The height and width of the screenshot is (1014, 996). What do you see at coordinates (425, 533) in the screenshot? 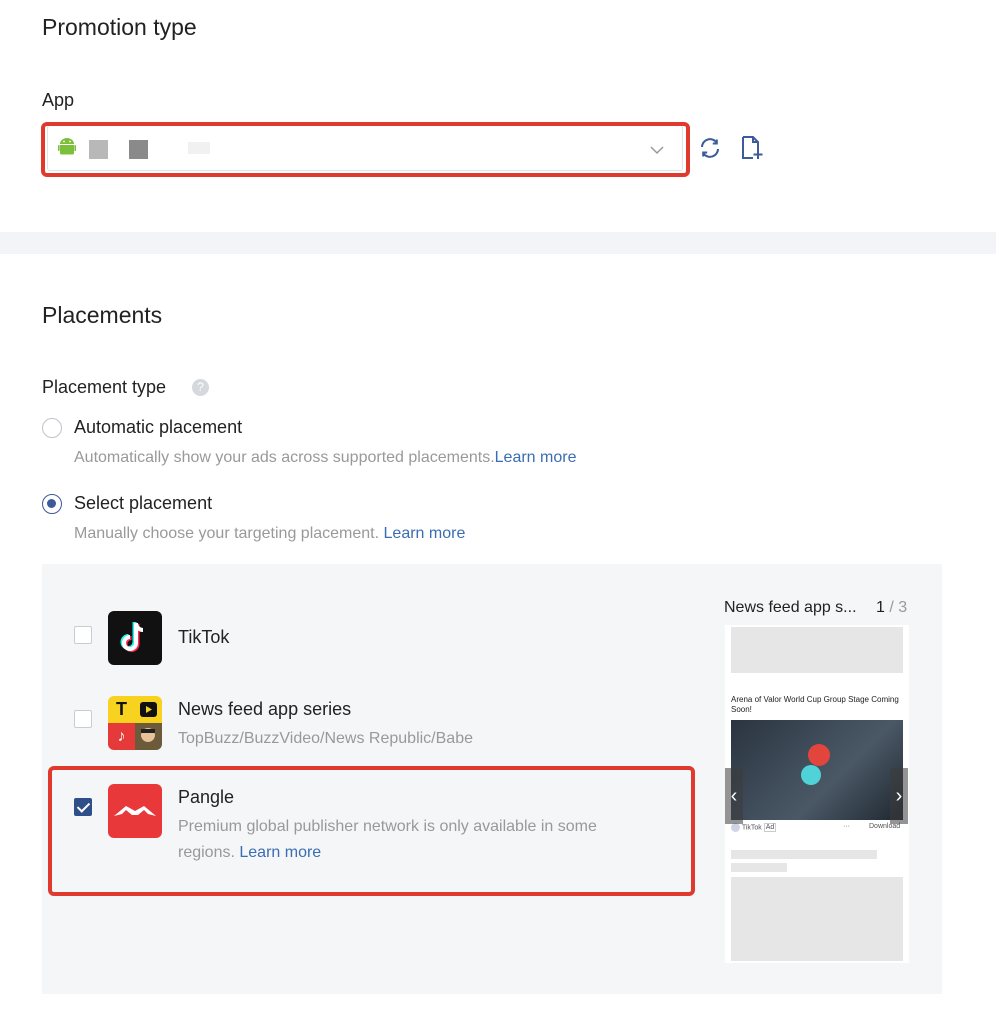
I see `select-learn-more-link: Learn more` at bounding box center [425, 533].